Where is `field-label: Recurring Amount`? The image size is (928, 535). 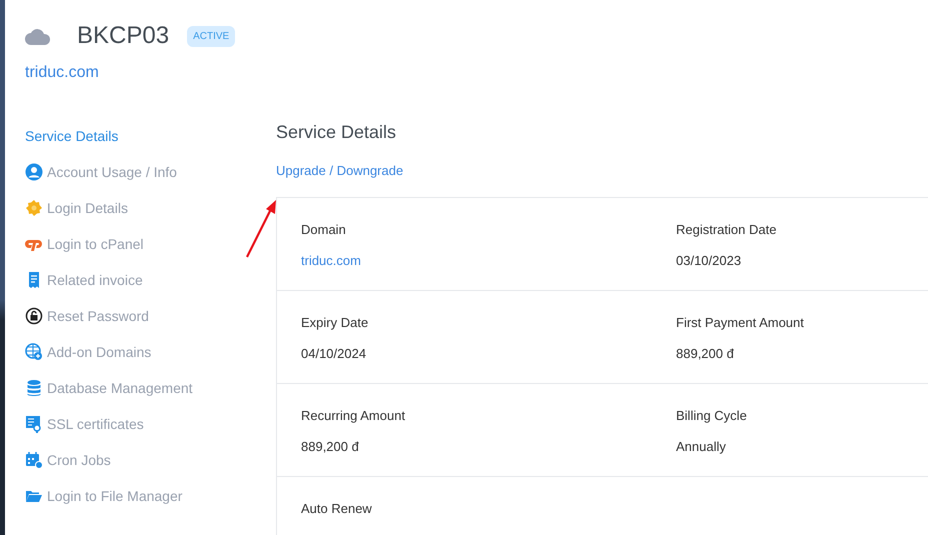 field-label: Recurring Amount is located at coordinates (353, 415).